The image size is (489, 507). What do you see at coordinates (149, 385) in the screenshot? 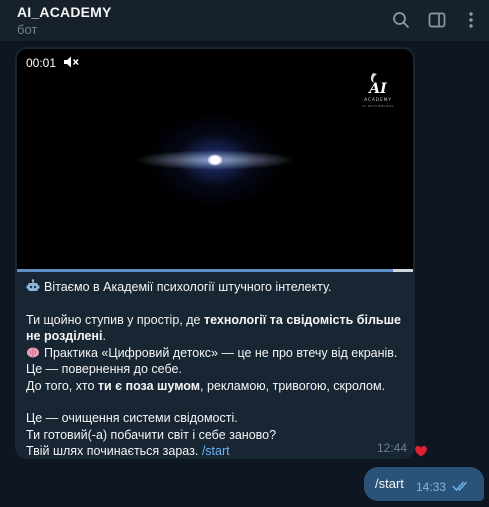
I see `bold-text: ти є поза шумом` at bounding box center [149, 385].